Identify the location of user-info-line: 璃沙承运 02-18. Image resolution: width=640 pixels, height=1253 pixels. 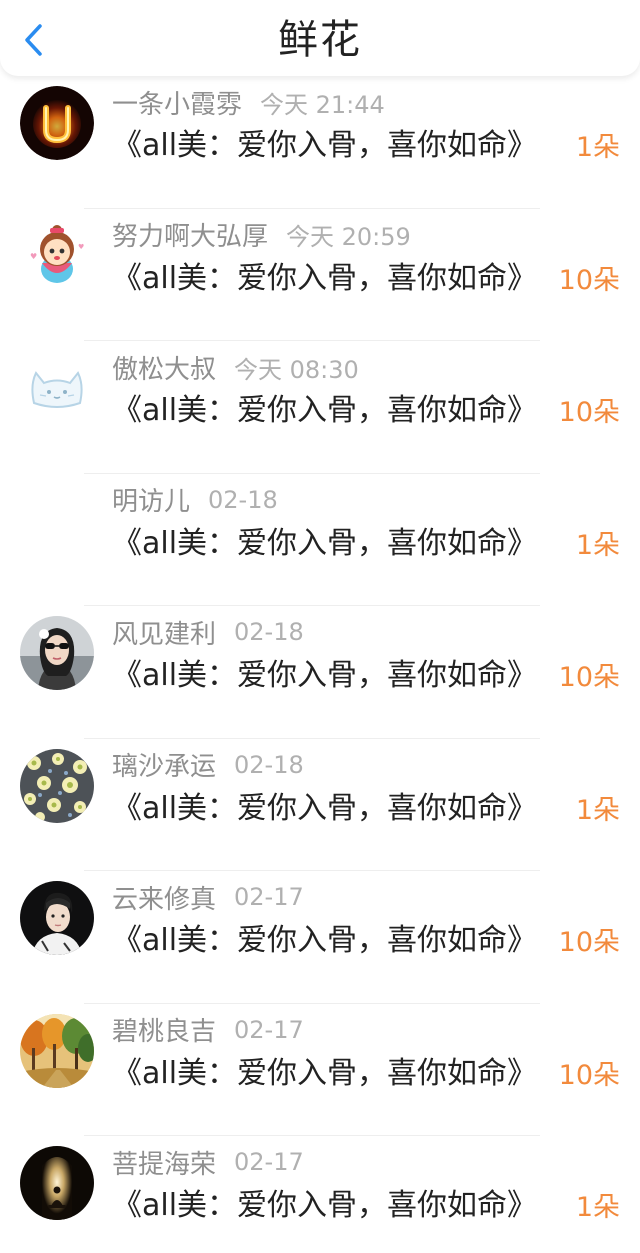
(208, 765).